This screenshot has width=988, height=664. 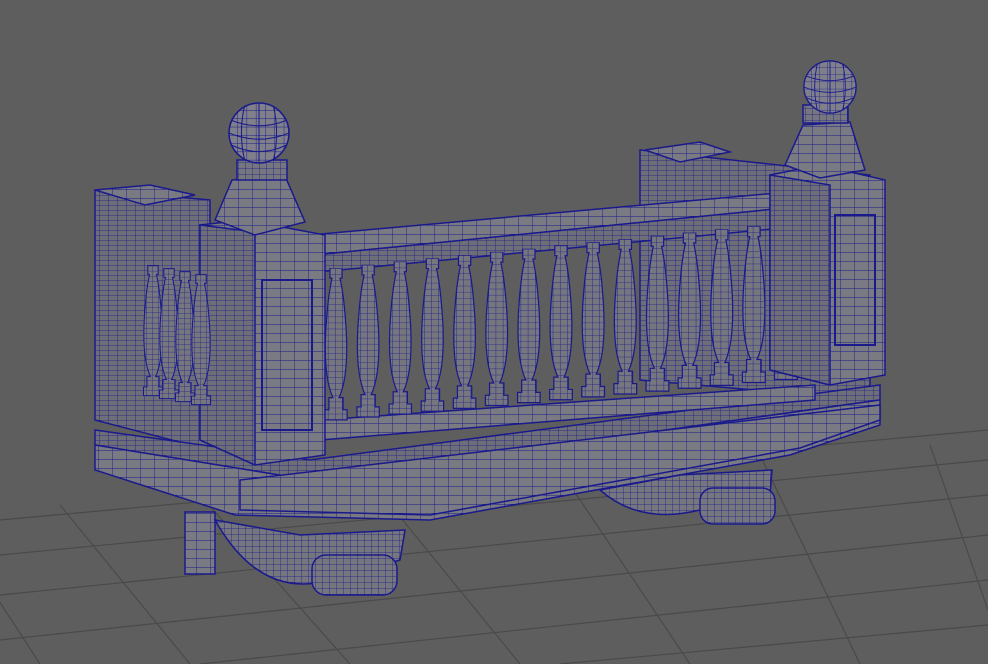 I want to click on corner-post-left, so click(x=262, y=313).